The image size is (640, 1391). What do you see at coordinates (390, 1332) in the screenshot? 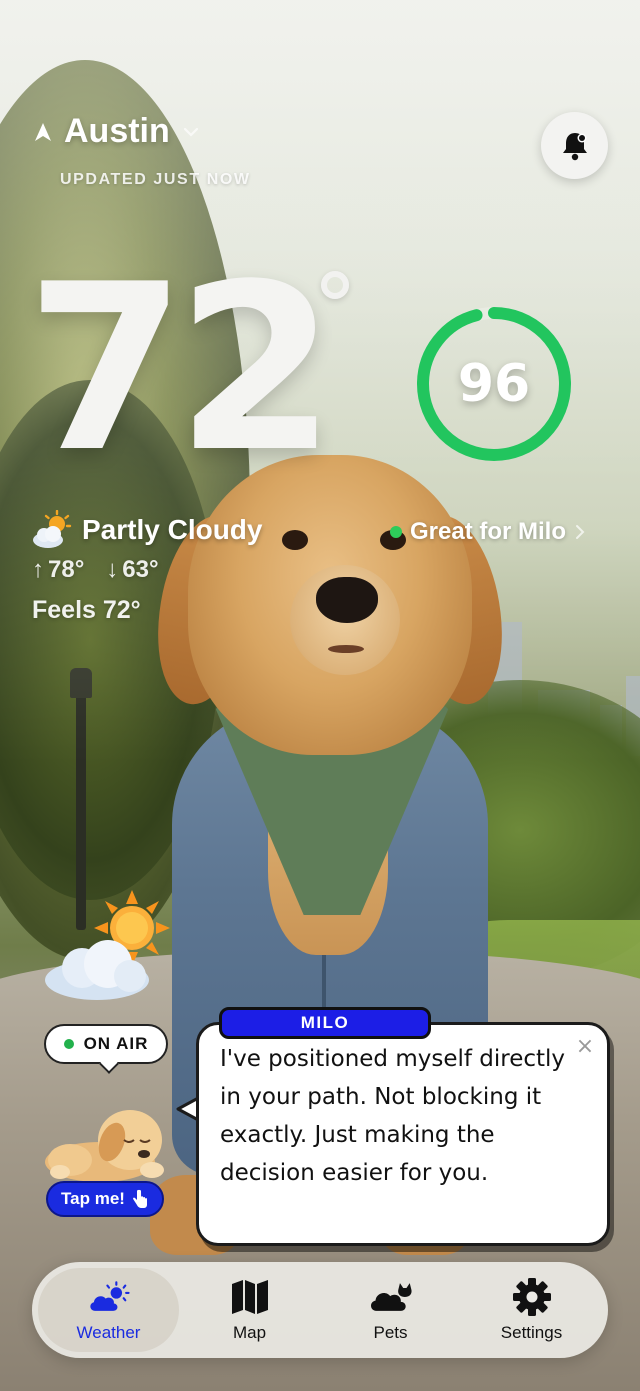
I see `tab-label: Pets` at bounding box center [390, 1332].